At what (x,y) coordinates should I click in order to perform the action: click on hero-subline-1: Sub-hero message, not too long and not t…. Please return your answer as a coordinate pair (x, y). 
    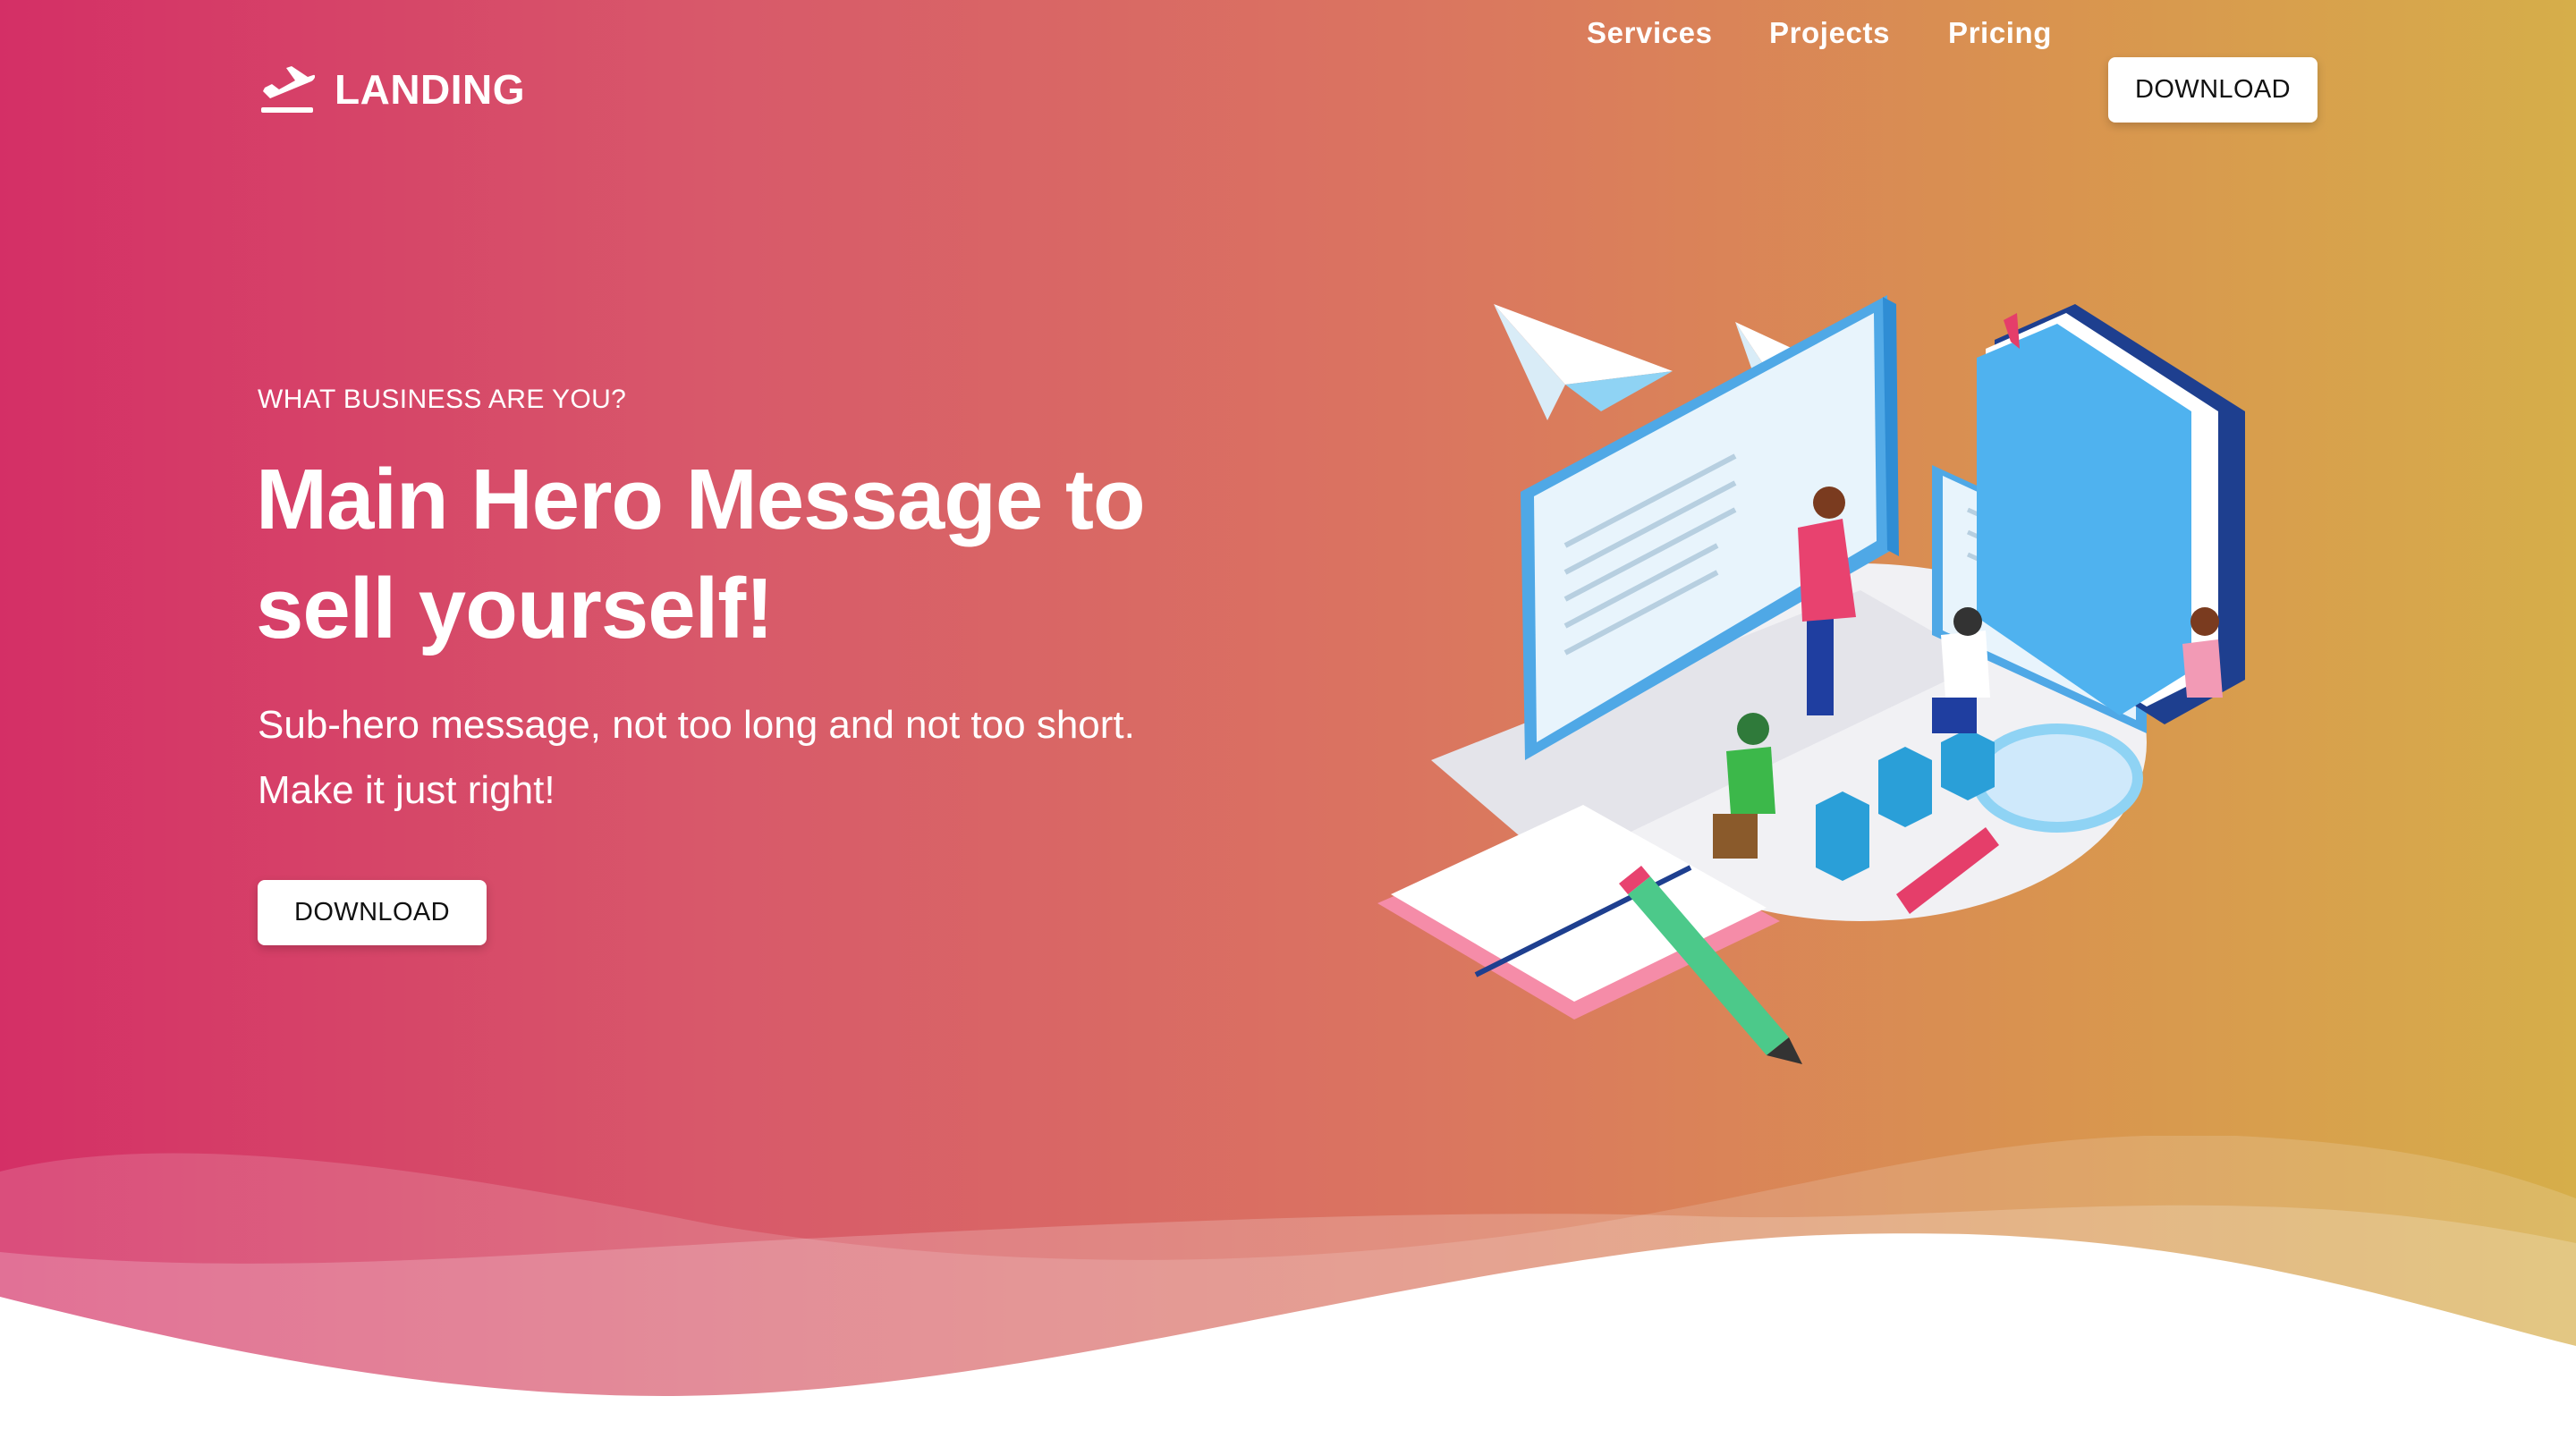
    Looking at the image, I should click on (696, 725).